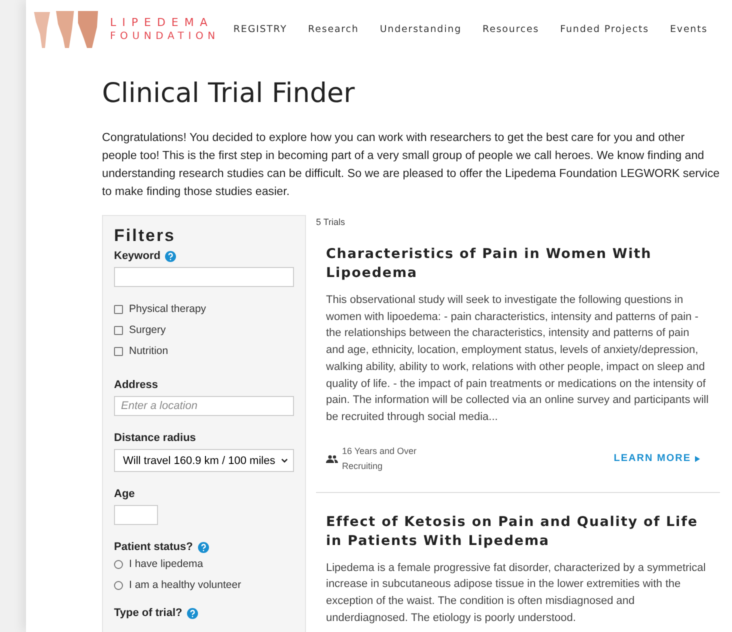 Image resolution: width=732 pixels, height=632 pixels. What do you see at coordinates (657, 458) in the screenshot?
I see `learn-more-link: LEARN MORE` at bounding box center [657, 458].